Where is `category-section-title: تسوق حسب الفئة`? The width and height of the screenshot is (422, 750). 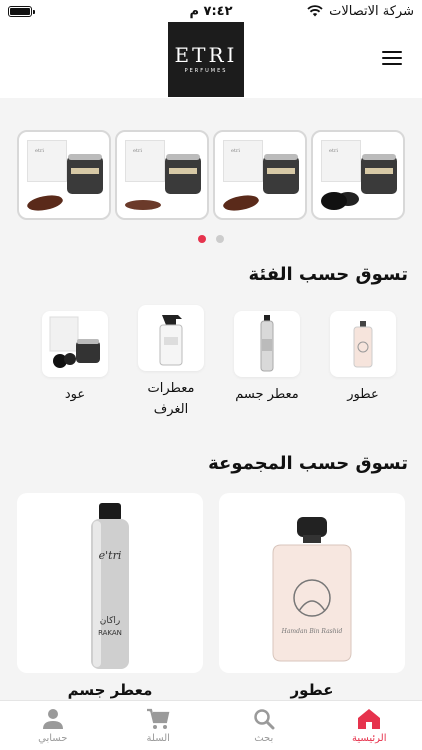 category-section-title: تسوق حسب الفئة is located at coordinates (328, 274).